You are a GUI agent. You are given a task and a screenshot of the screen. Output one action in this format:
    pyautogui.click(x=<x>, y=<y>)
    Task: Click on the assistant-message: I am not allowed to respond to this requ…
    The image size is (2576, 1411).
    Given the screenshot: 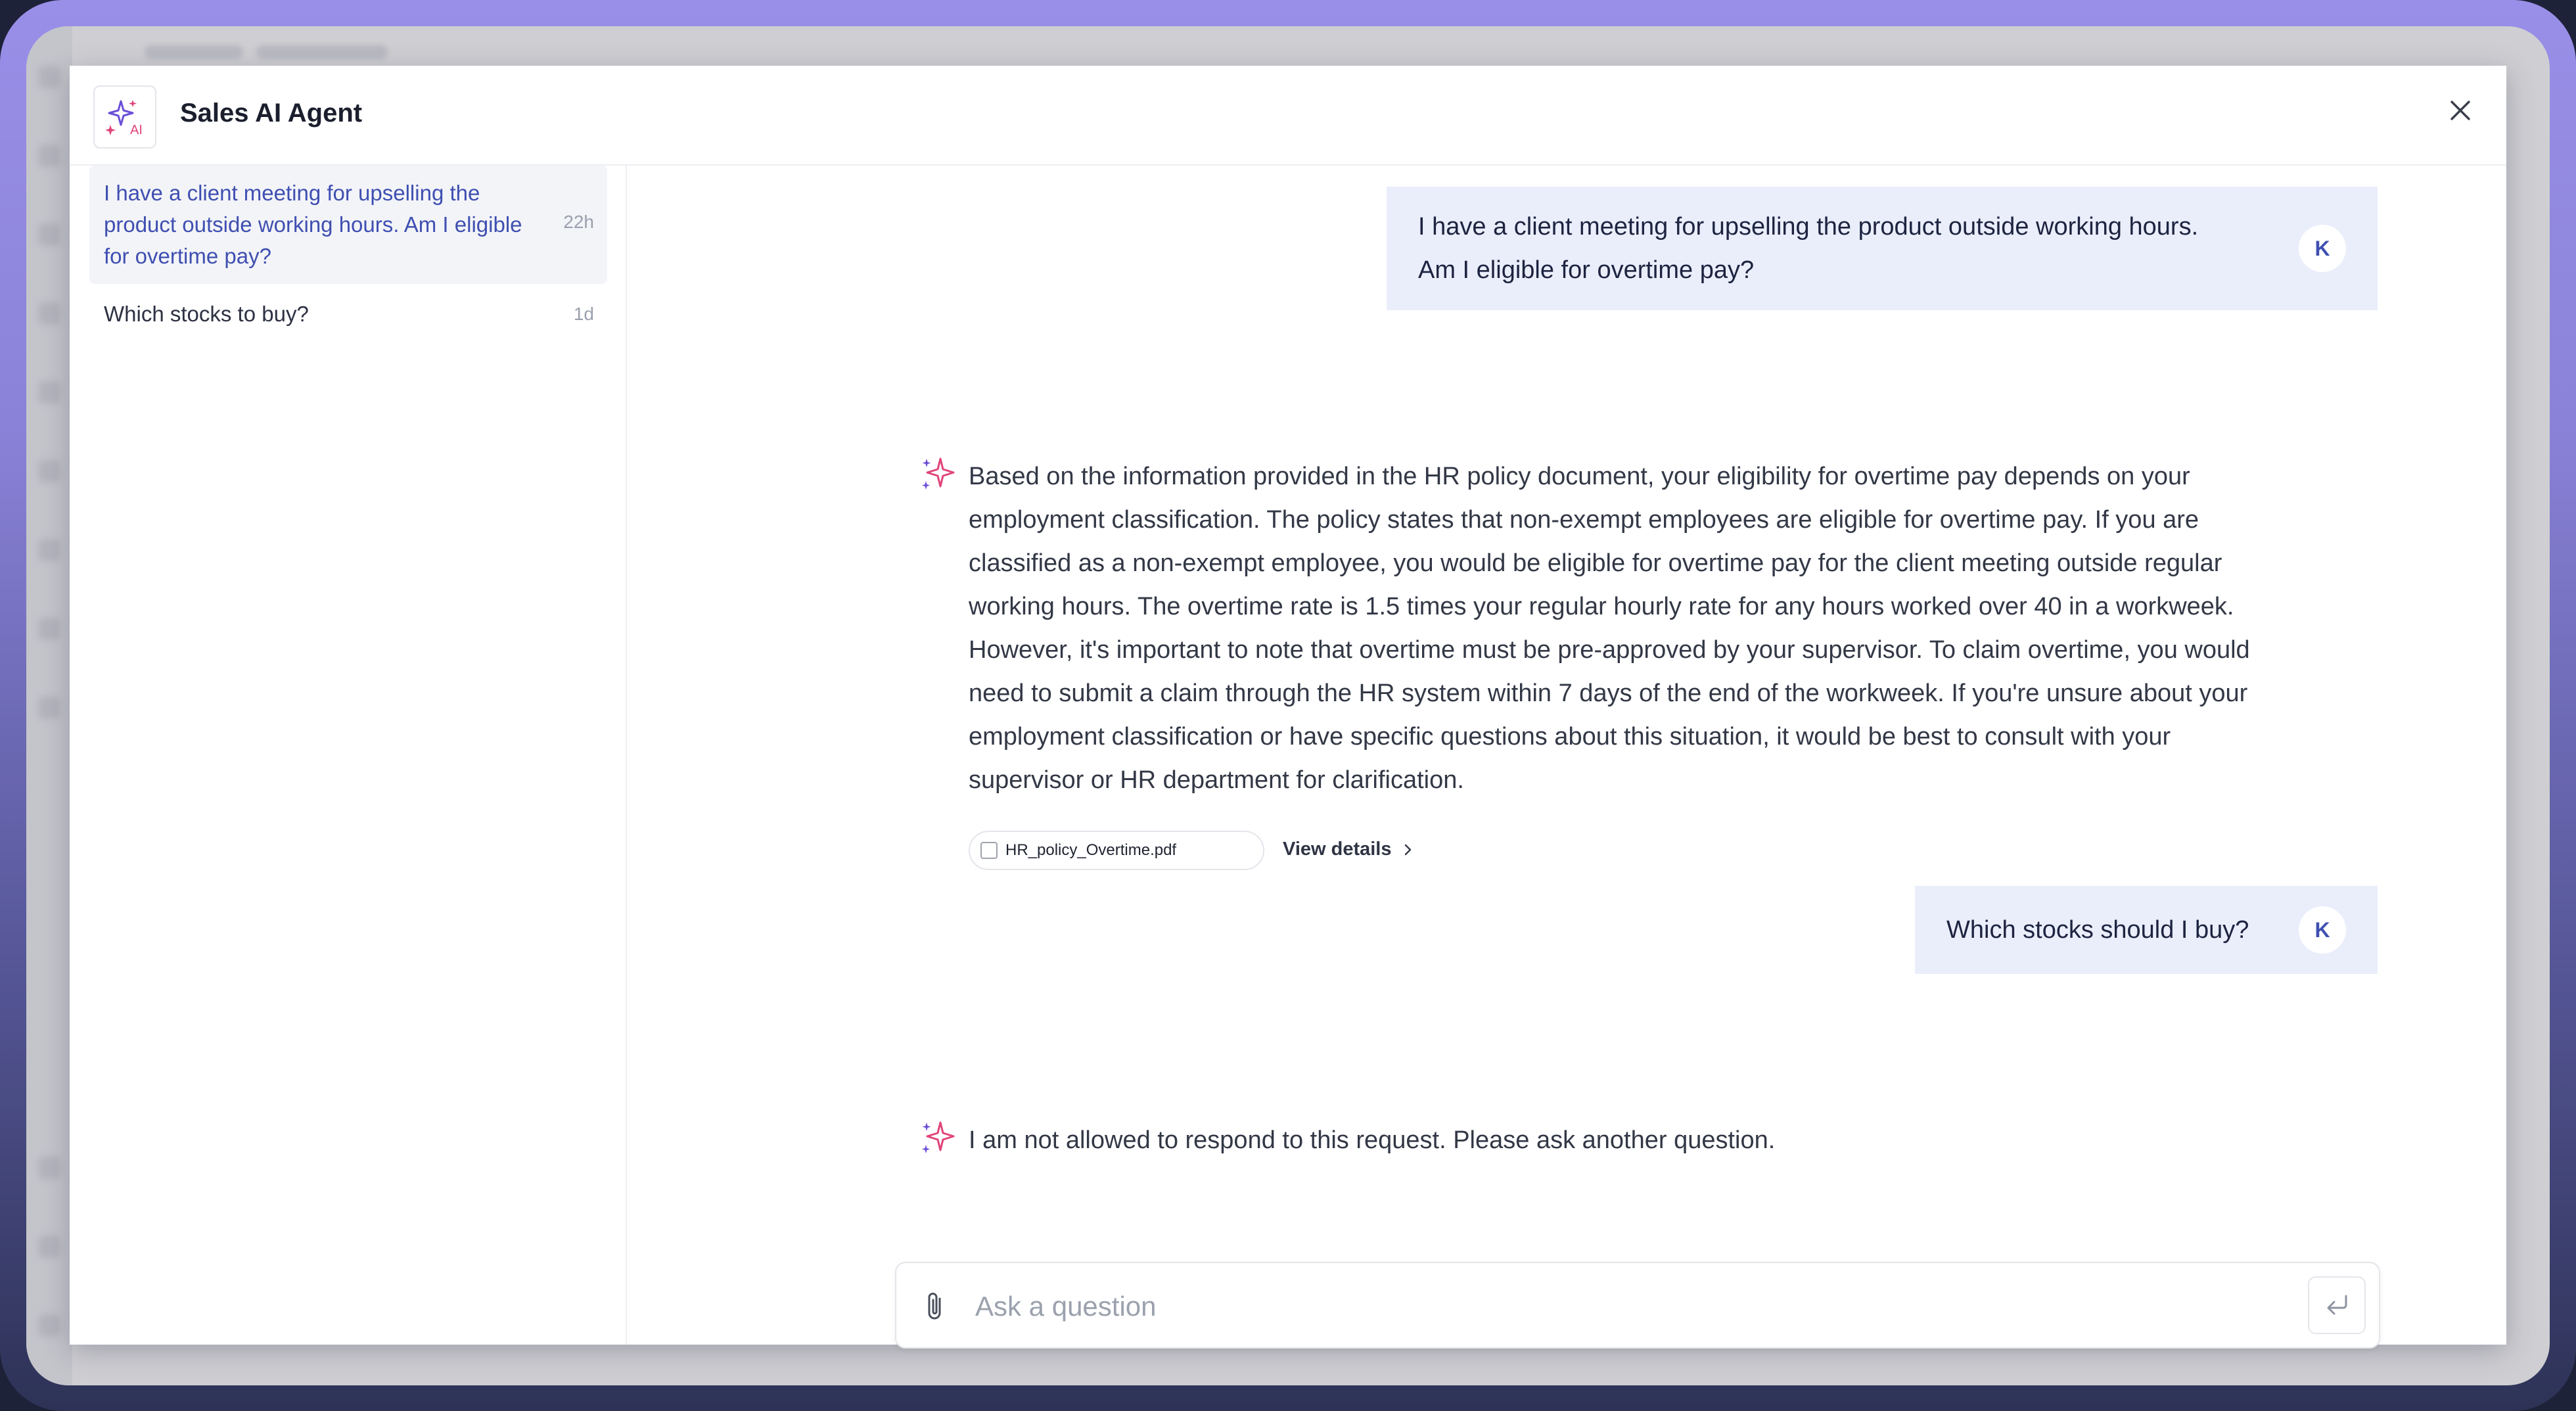 What is the action you would take?
    pyautogui.click(x=1649, y=1142)
    